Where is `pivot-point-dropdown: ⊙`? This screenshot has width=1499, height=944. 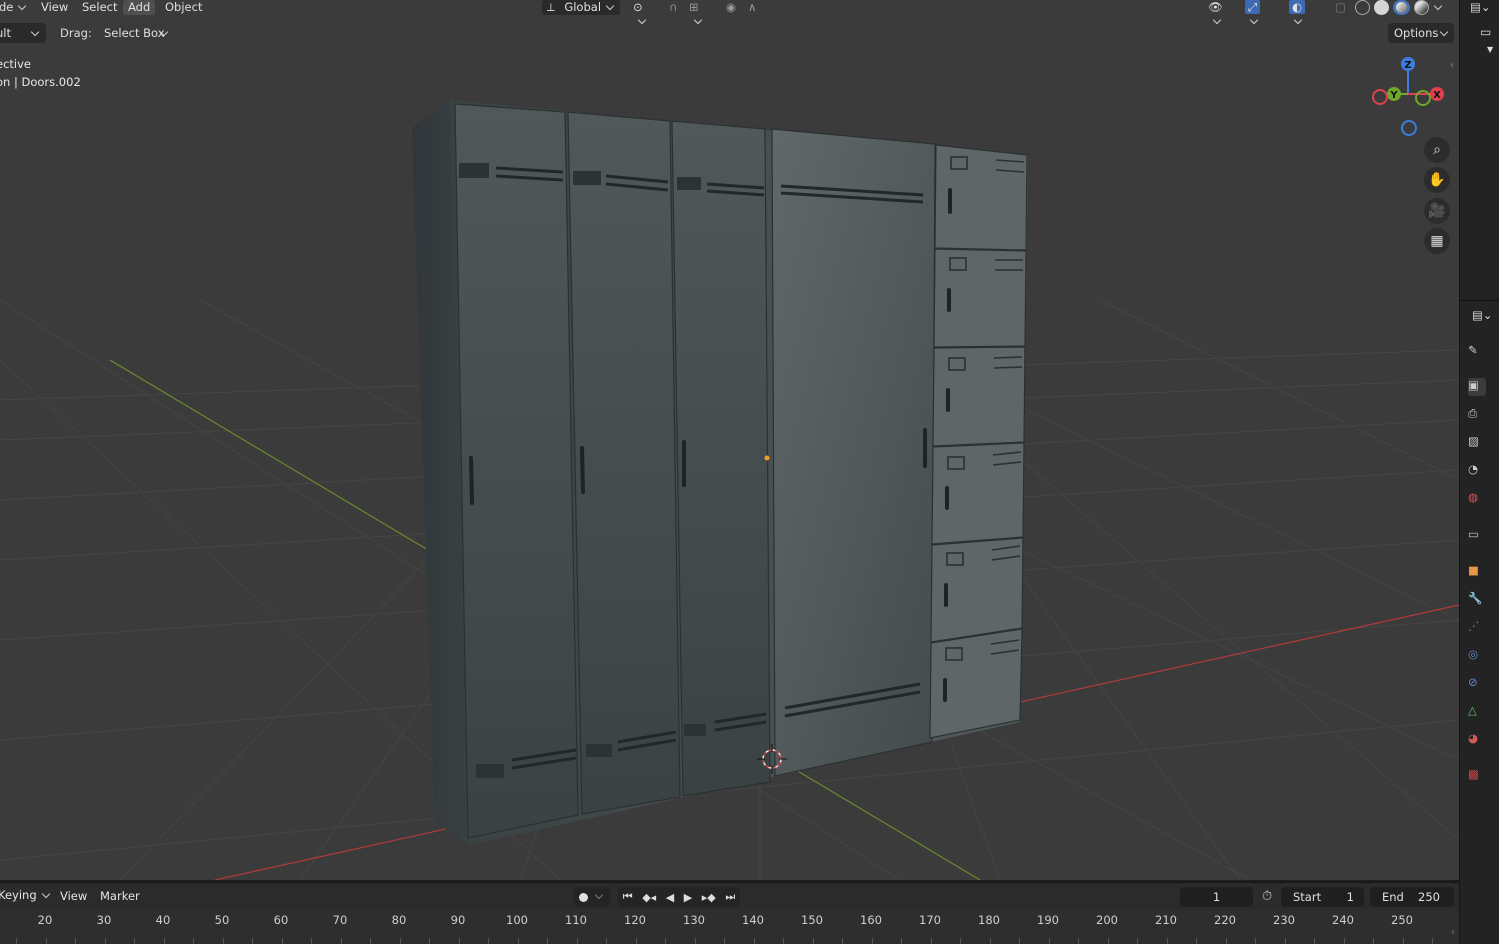
pivot-point-dropdown: ⊙ is located at coordinates (643, 12).